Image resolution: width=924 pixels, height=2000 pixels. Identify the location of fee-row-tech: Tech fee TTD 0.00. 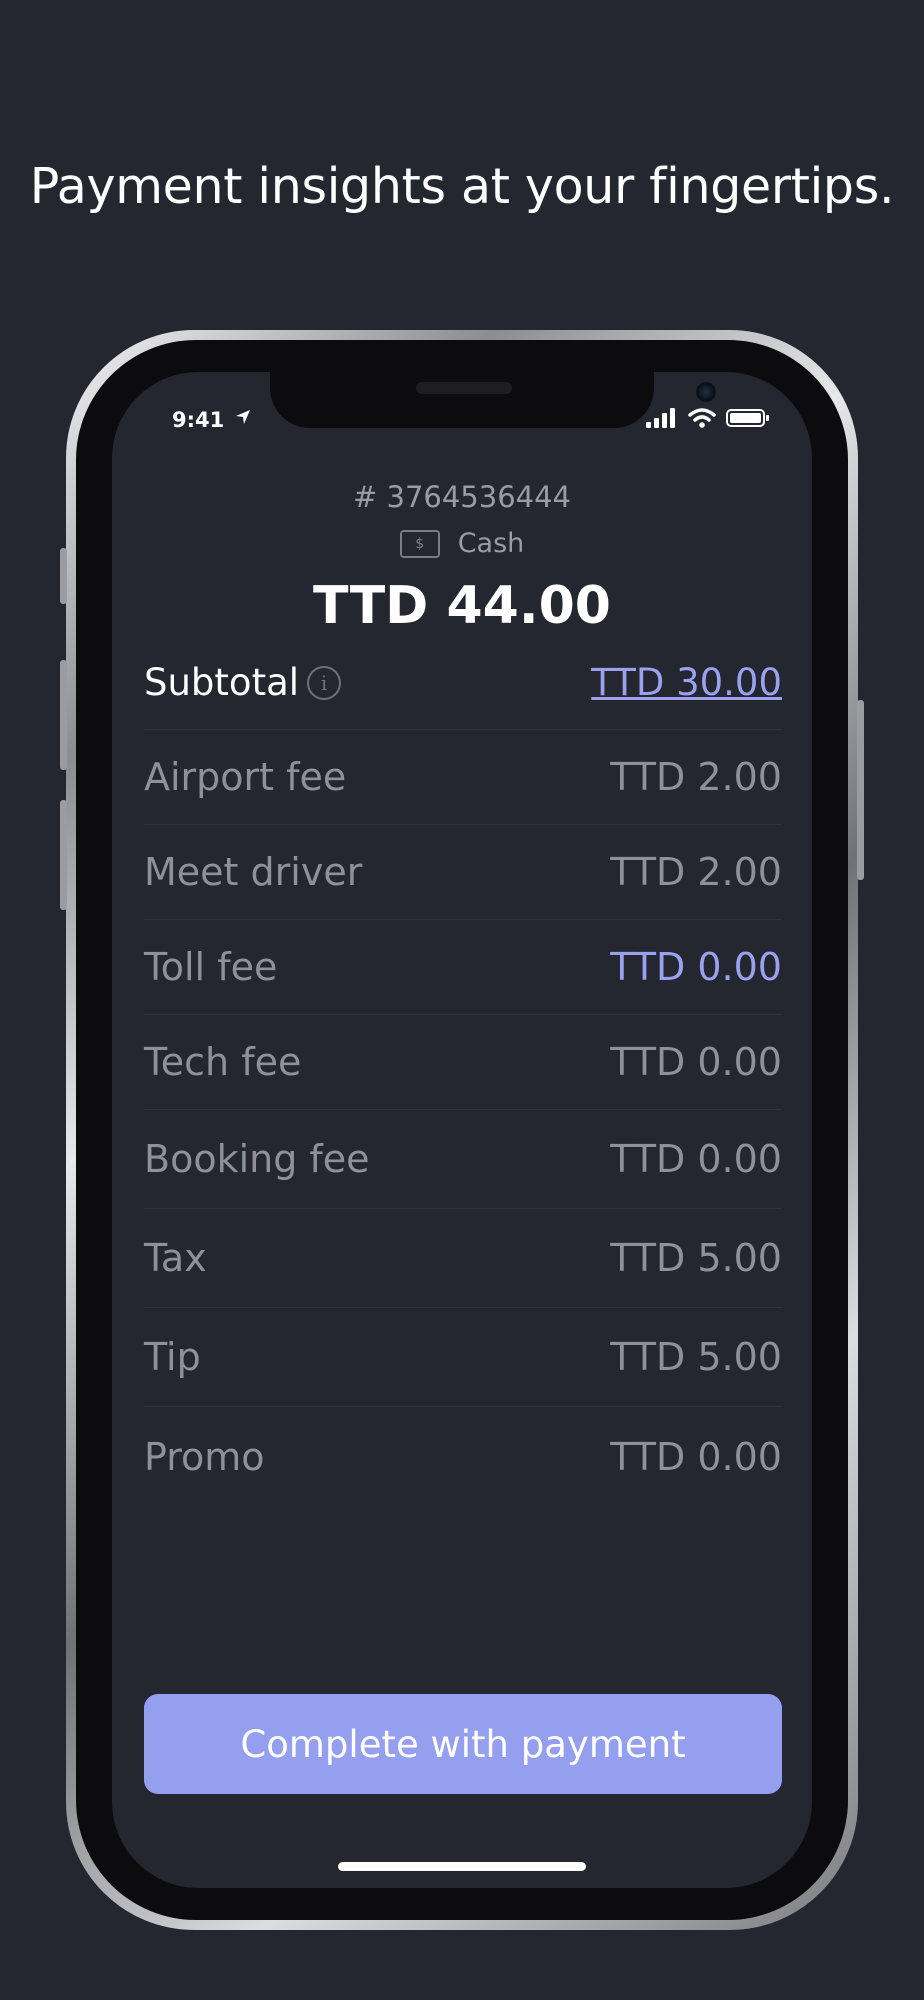
(463, 1062).